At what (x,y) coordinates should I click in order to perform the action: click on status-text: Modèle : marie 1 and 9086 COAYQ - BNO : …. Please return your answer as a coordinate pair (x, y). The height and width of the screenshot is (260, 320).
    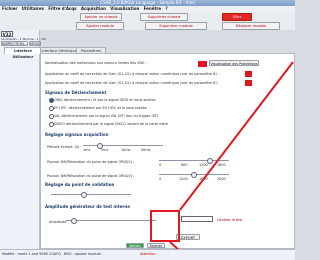
    Looking at the image, I should click on (52, 254).